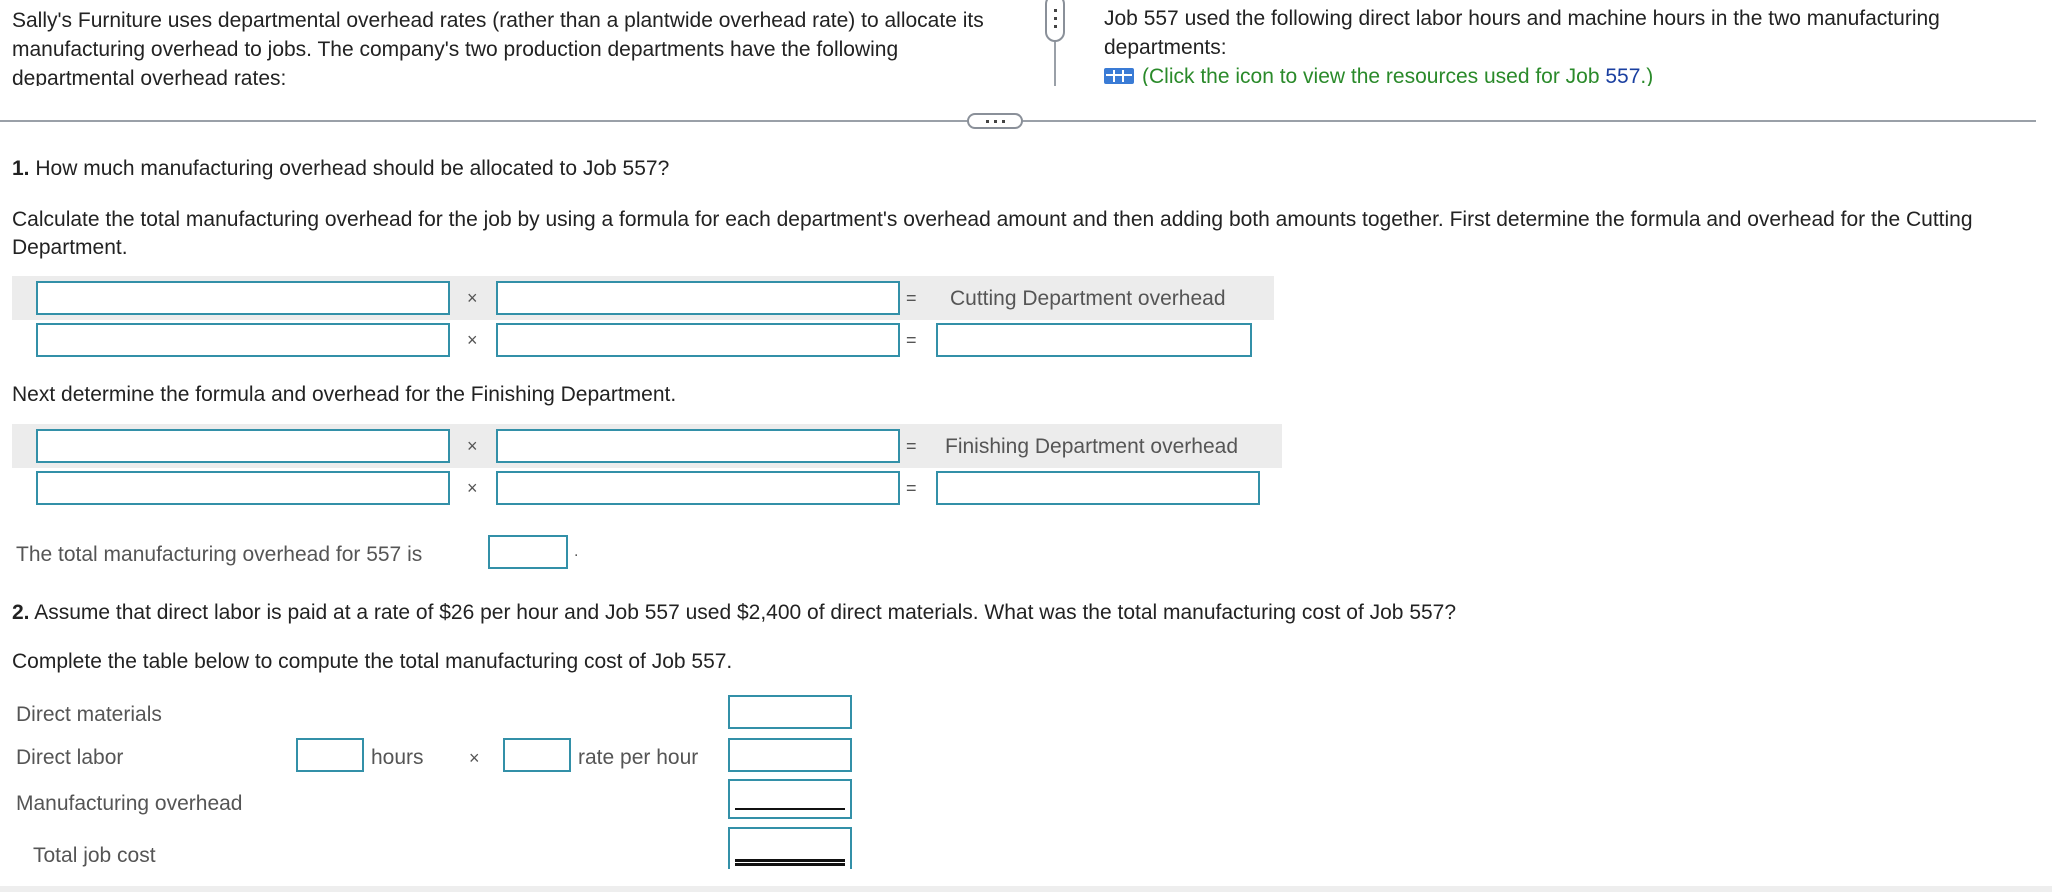 This screenshot has width=2052, height=892. Describe the element at coordinates (698, 488) in the screenshot. I see `finishing-formula-value-b-input` at that location.